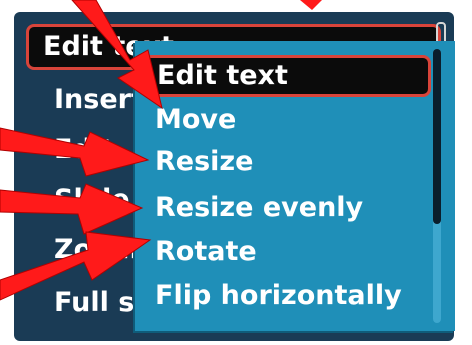  Describe the element at coordinates (311, 5) in the screenshot. I see `arrow-top-right-icon` at that location.